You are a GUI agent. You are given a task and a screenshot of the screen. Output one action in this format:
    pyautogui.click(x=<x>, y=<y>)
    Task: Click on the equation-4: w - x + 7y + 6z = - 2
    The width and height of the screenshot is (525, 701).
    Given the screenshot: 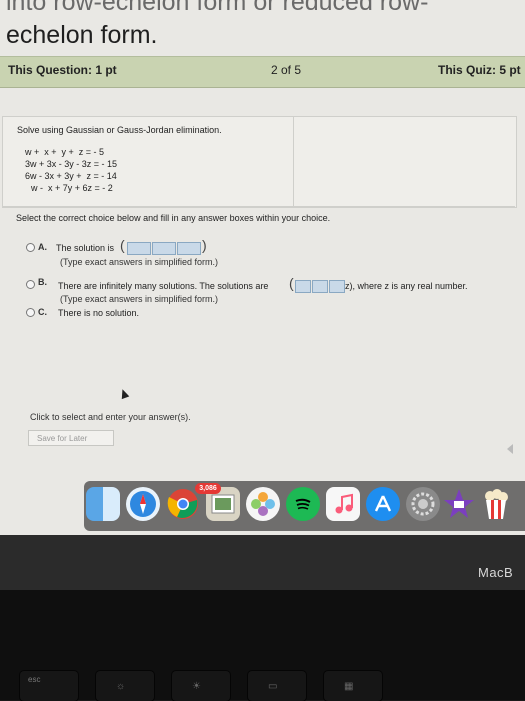 What is the action you would take?
    pyautogui.click(x=72, y=188)
    